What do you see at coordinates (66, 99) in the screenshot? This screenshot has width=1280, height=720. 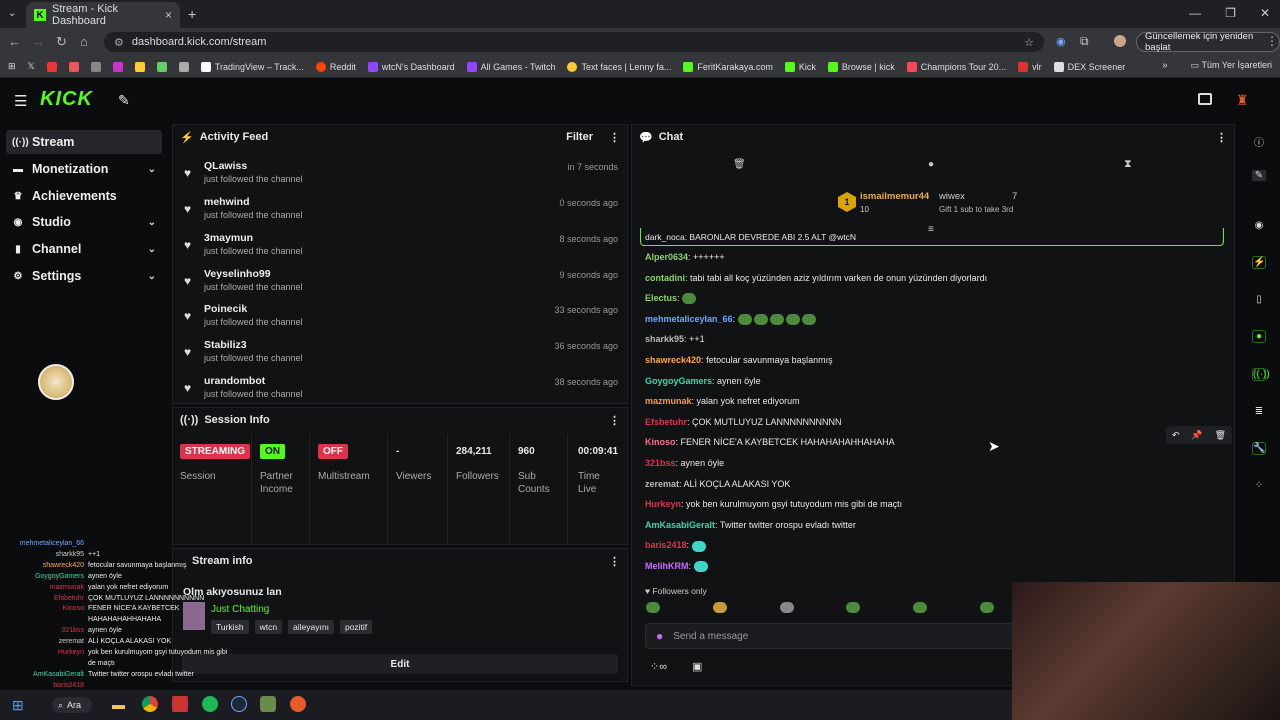 I see `kick-logo: KICK` at bounding box center [66, 99].